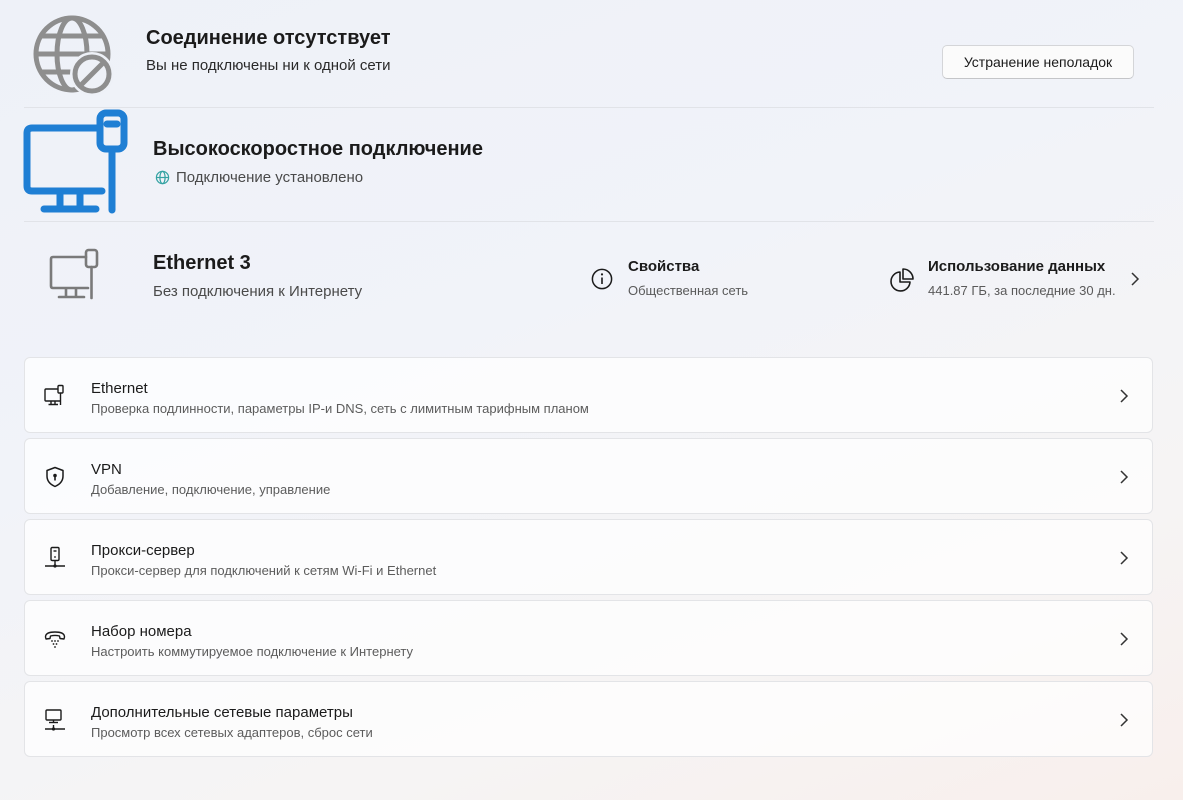 This screenshot has height=800, width=1183. What do you see at coordinates (55, 639) in the screenshot?
I see `dial-up-phone-icon` at bounding box center [55, 639].